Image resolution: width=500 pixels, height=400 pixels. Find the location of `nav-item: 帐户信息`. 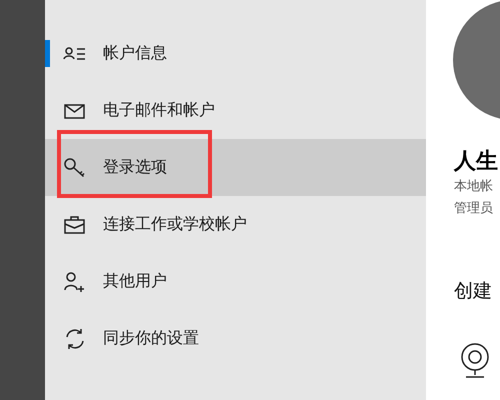

nav-item: 帐户信息 is located at coordinates (235, 53).